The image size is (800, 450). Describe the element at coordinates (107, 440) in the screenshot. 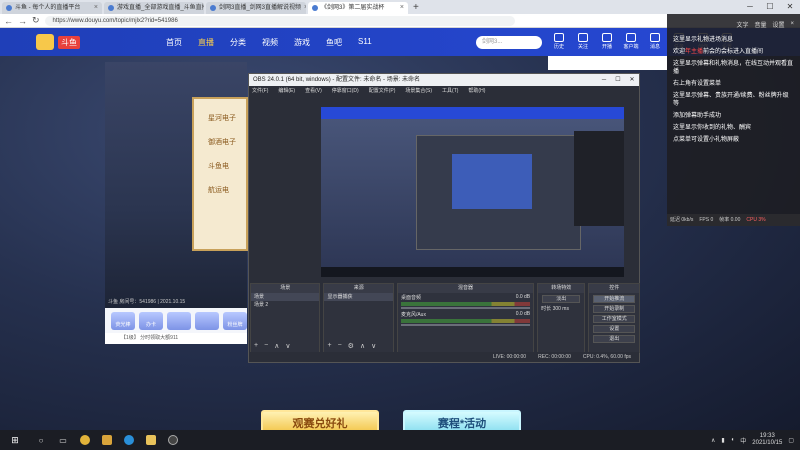

I see `app-icon` at that location.